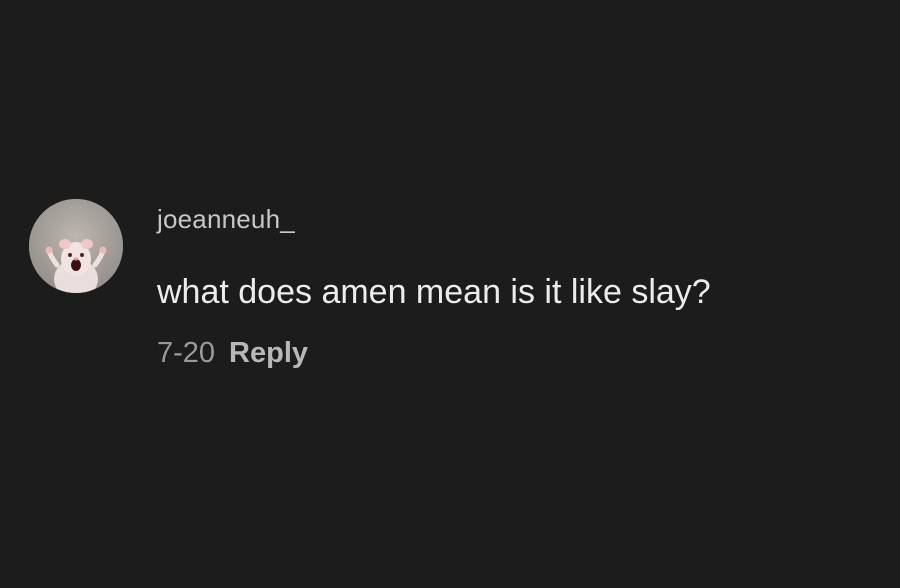  Describe the element at coordinates (268, 353) in the screenshot. I see `reply-button: Reply` at that location.